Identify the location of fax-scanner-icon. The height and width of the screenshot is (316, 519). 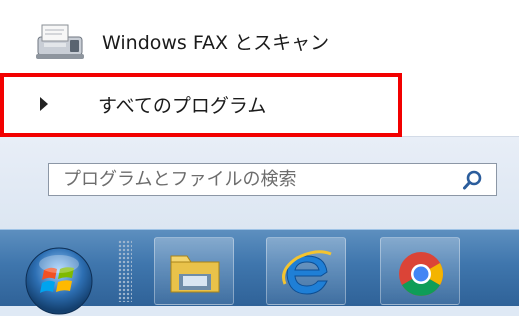
(60, 41).